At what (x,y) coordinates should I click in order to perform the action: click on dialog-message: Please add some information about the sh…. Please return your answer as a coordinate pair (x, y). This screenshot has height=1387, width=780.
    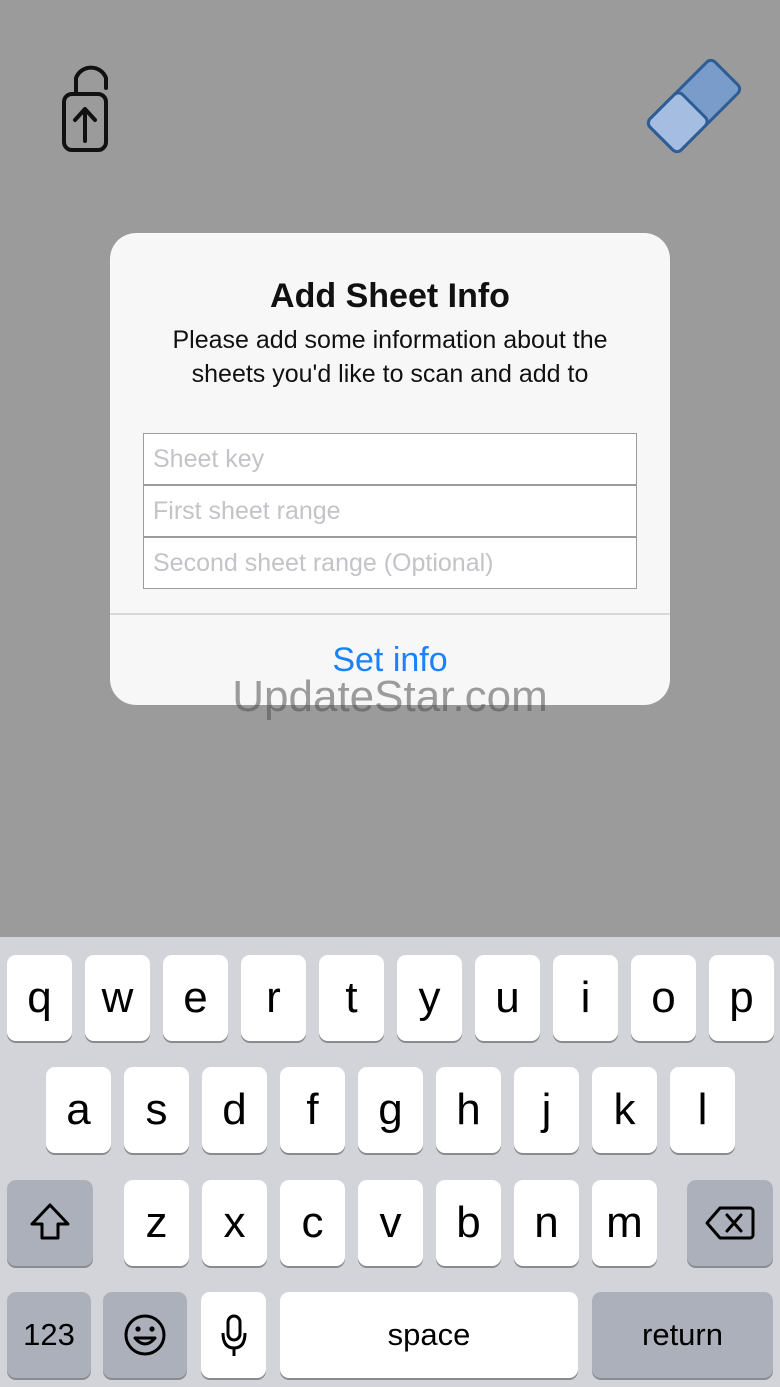
    Looking at the image, I should click on (390, 357).